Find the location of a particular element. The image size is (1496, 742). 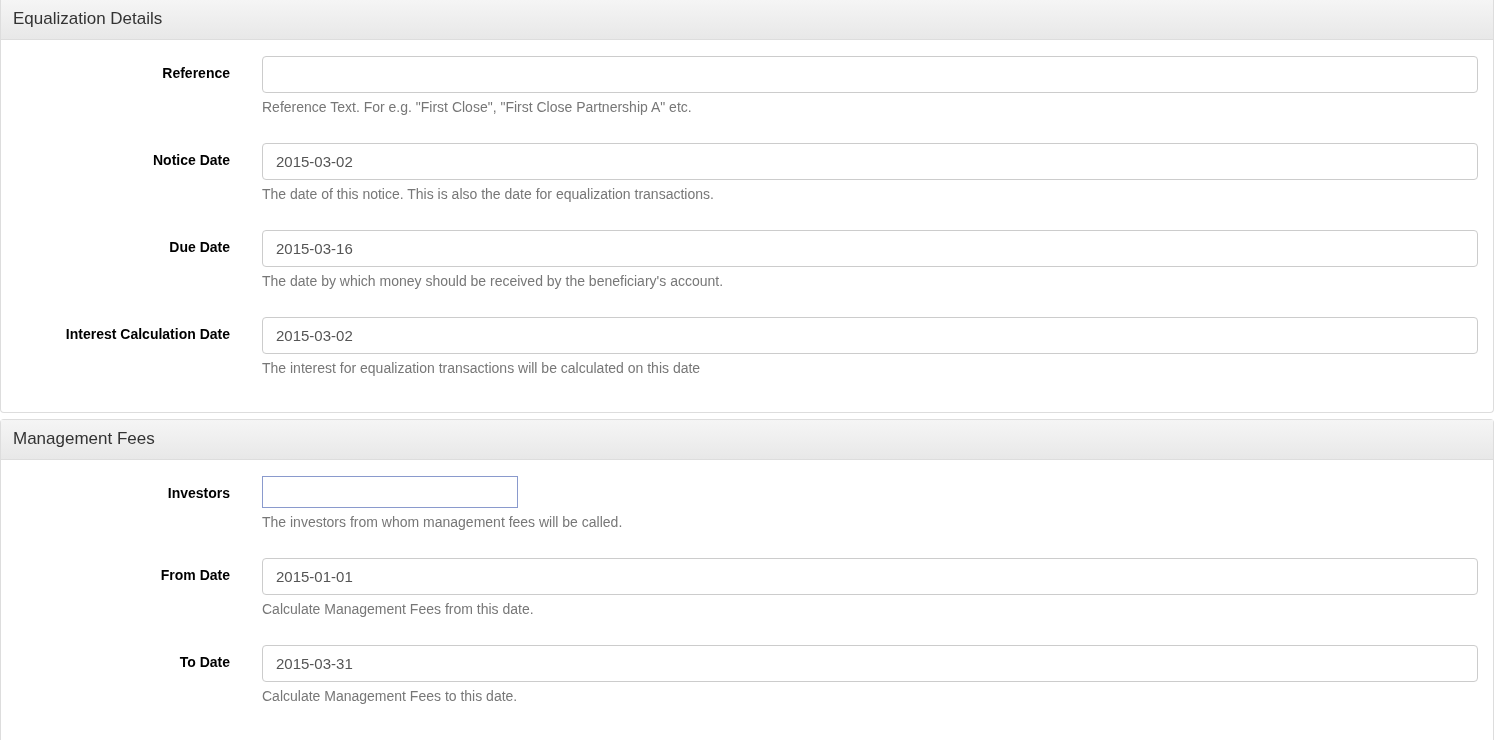

field-label: Due Date is located at coordinates (199, 247).